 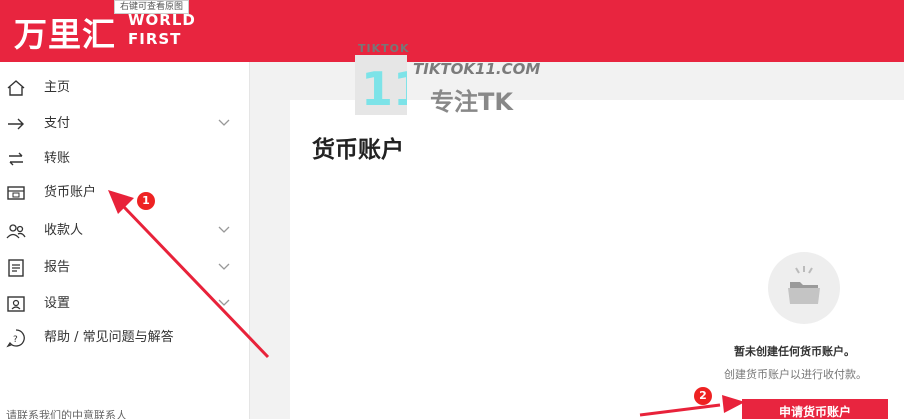 What do you see at coordinates (70, 192) in the screenshot?
I see `sidebar-item-label: 货币账户` at bounding box center [70, 192].